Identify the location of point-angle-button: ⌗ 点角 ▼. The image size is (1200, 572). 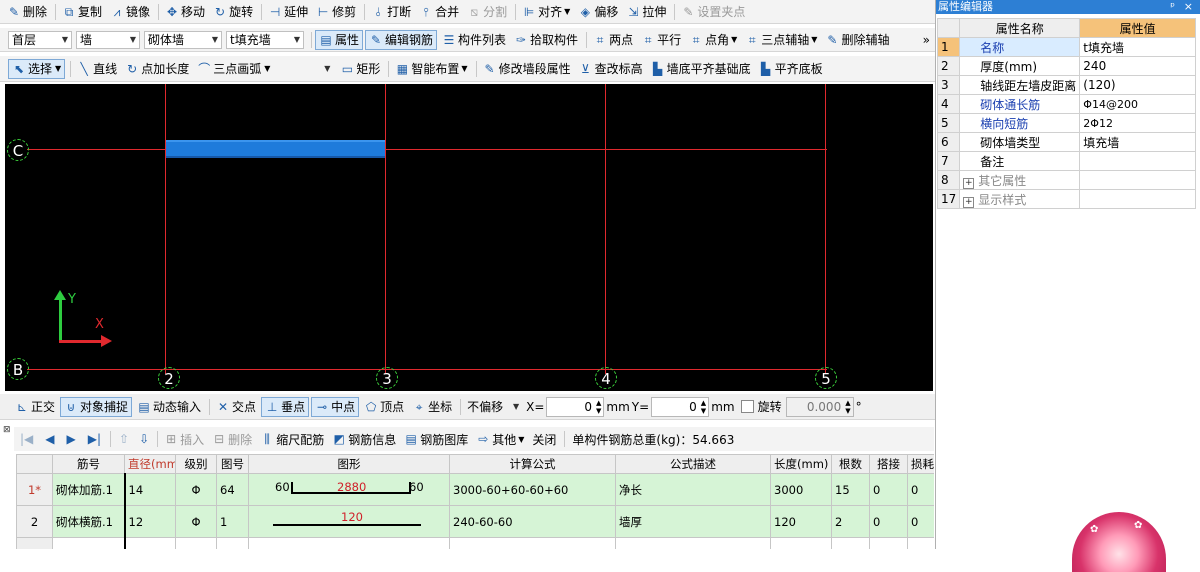
(713, 40).